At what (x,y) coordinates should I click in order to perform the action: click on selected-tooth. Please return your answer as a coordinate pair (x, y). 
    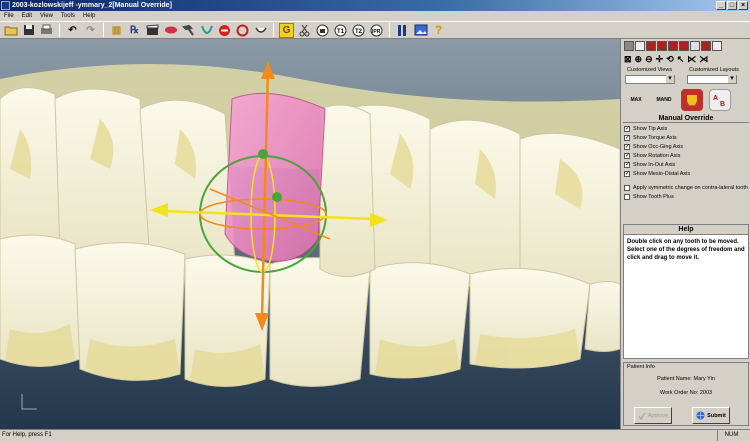
    Looking at the image, I should click on (275, 177).